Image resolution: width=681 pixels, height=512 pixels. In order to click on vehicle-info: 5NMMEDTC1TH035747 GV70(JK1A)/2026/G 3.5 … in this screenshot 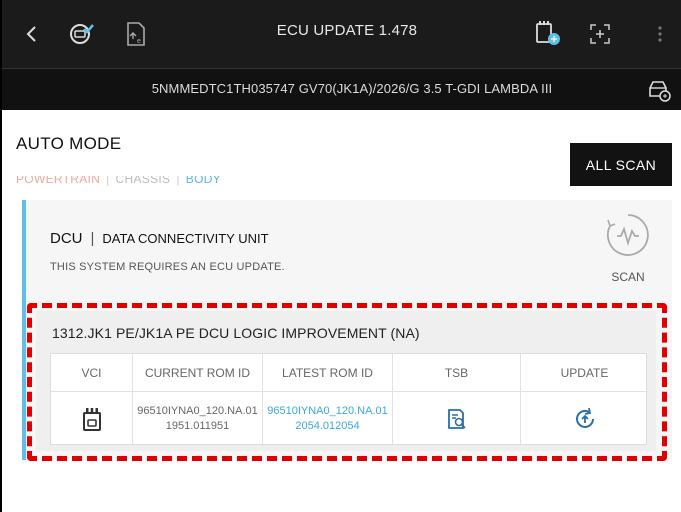, I will do `click(352, 88)`.